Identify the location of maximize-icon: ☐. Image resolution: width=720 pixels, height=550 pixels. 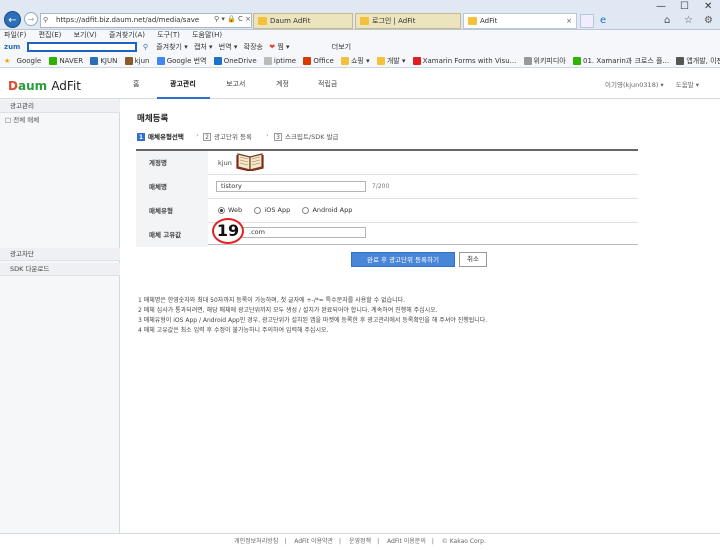
(684, 6).